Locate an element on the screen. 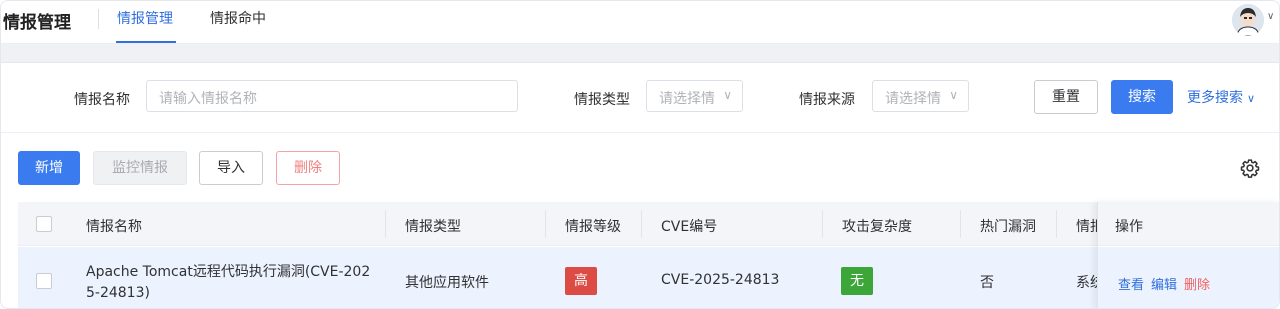  type-select: 请选择情 ∨ is located at coordinates (694, 96).